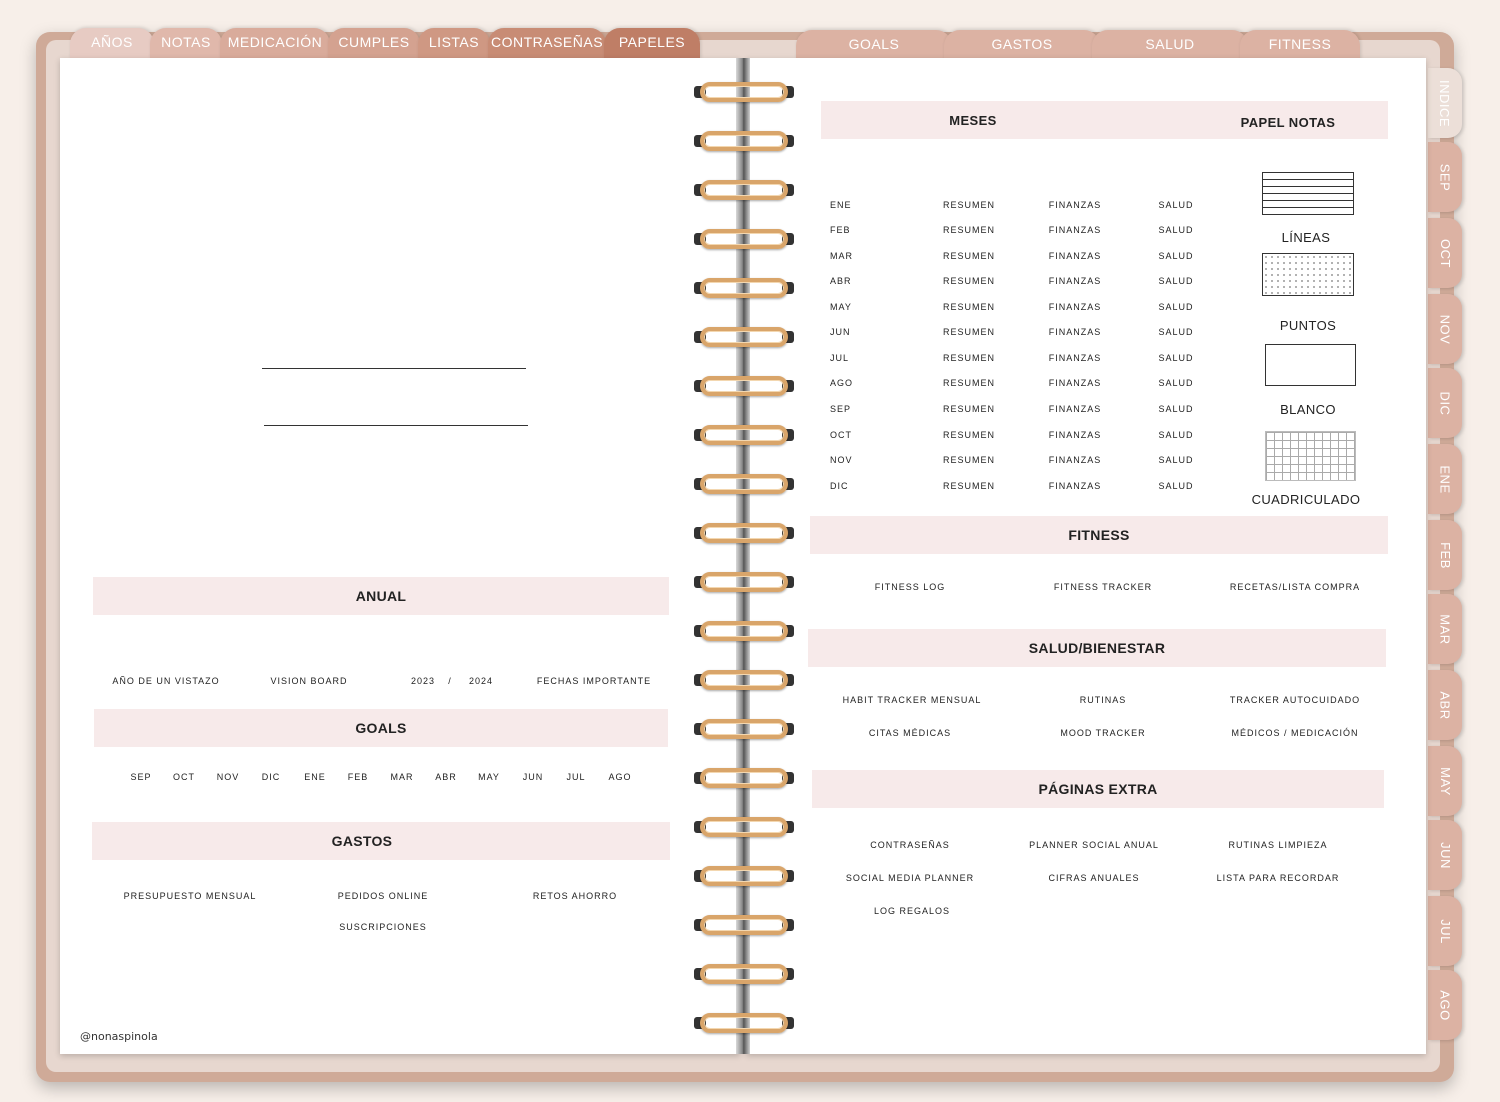  Describe the element at coordinates (840, 332) in the screenshot. I see `month-link: JUN` at that location.